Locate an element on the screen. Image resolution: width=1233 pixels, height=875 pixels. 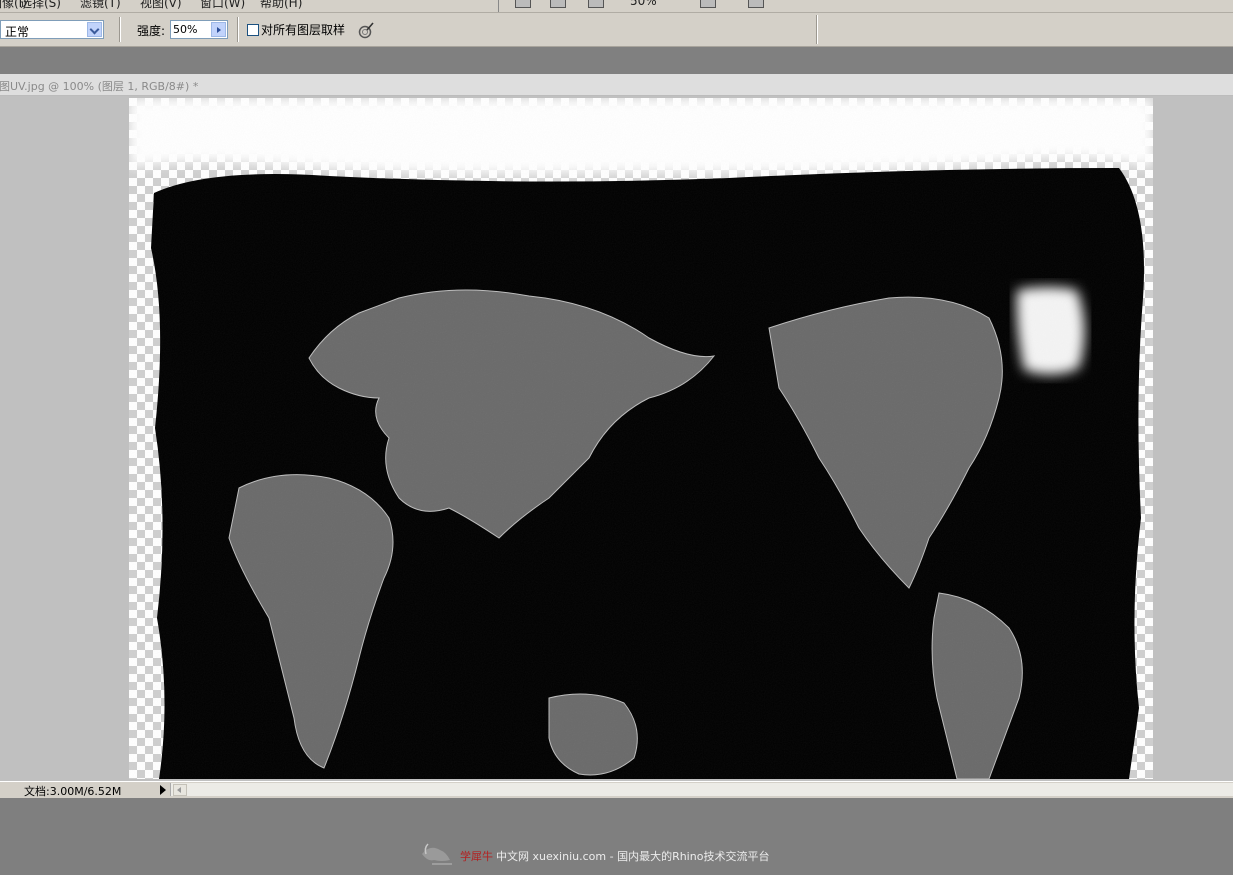
watermark-brand: 学犀牛 is located at coordinates (476, 856).